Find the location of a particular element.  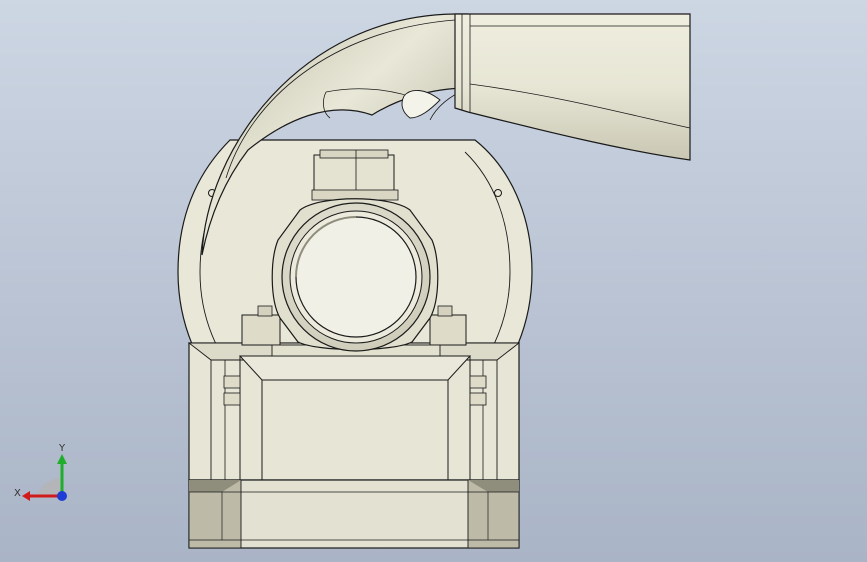

x-axis-label: X is located at coordinates (17, 493).